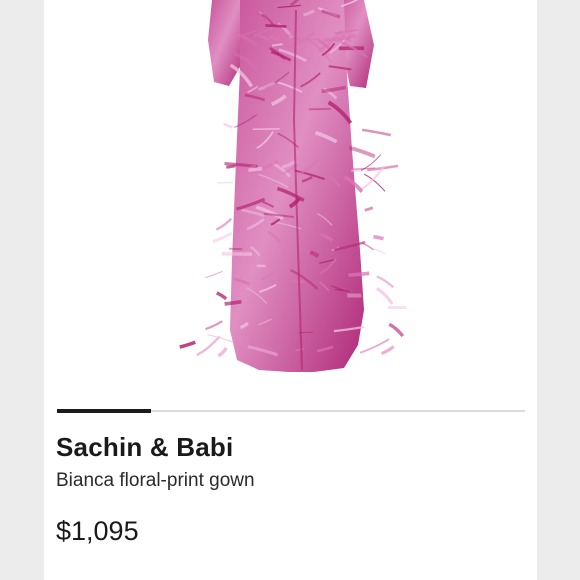 Image resolution: width=580 pixels, height=580 pixels. Describe the element at coordinates (104, 411) in the screenshot. I see `carousel-progress-fill` at that location.